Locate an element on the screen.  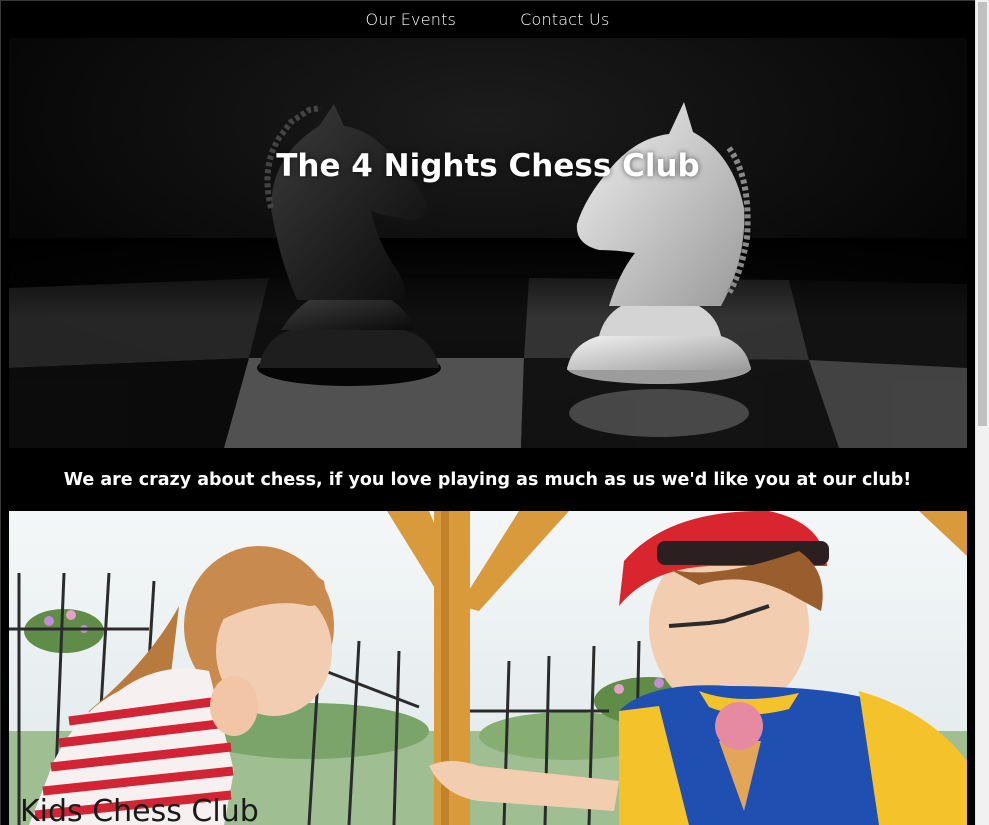
hero-title: The 4 Nights Chess Club is located at coordinates (488, 165).